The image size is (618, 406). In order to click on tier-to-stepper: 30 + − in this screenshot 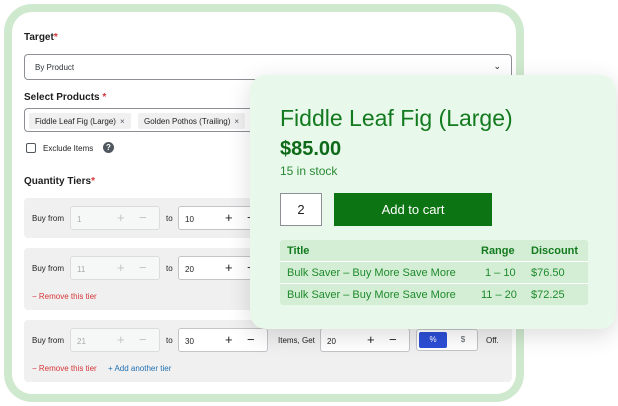, I will do `click(223, 340)`.